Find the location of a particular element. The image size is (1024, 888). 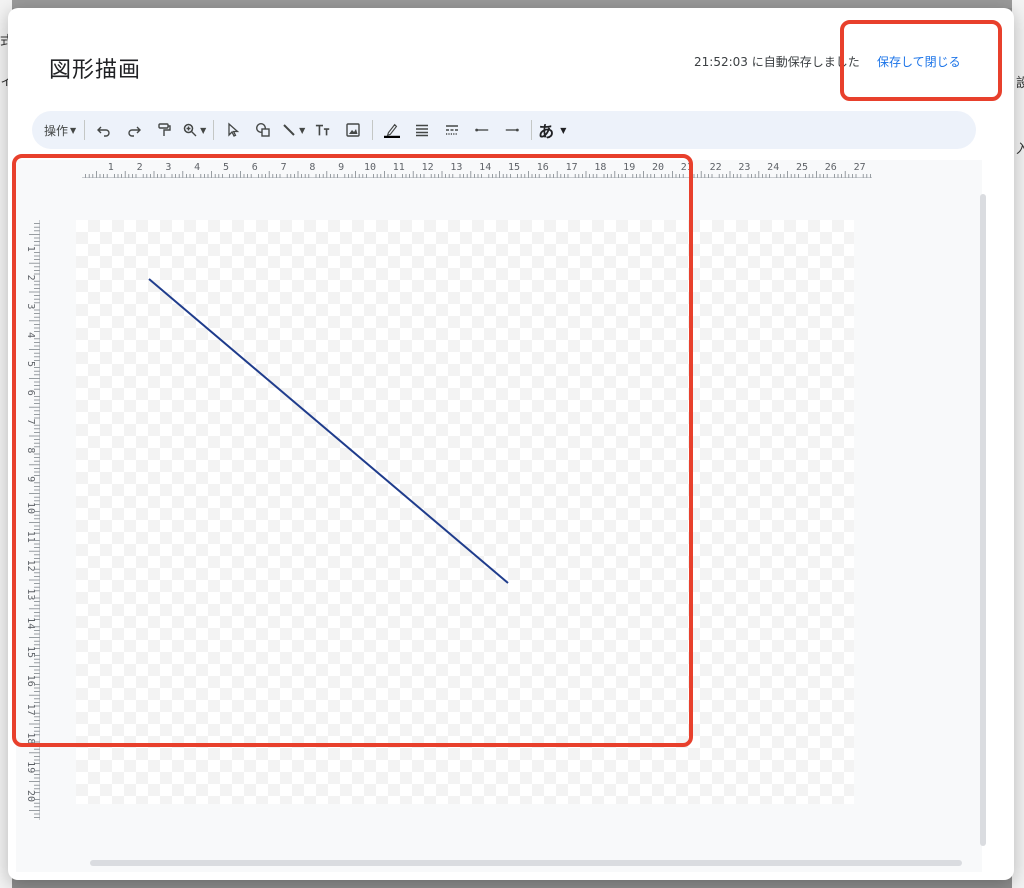

line-start-icon is located at coordinates (482, 130).